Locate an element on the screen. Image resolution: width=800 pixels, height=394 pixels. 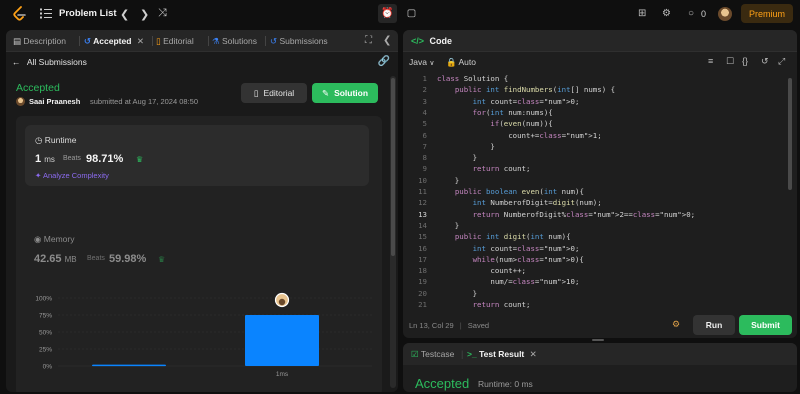
code-line: 9 return count; is located at coordinates (593, 168).